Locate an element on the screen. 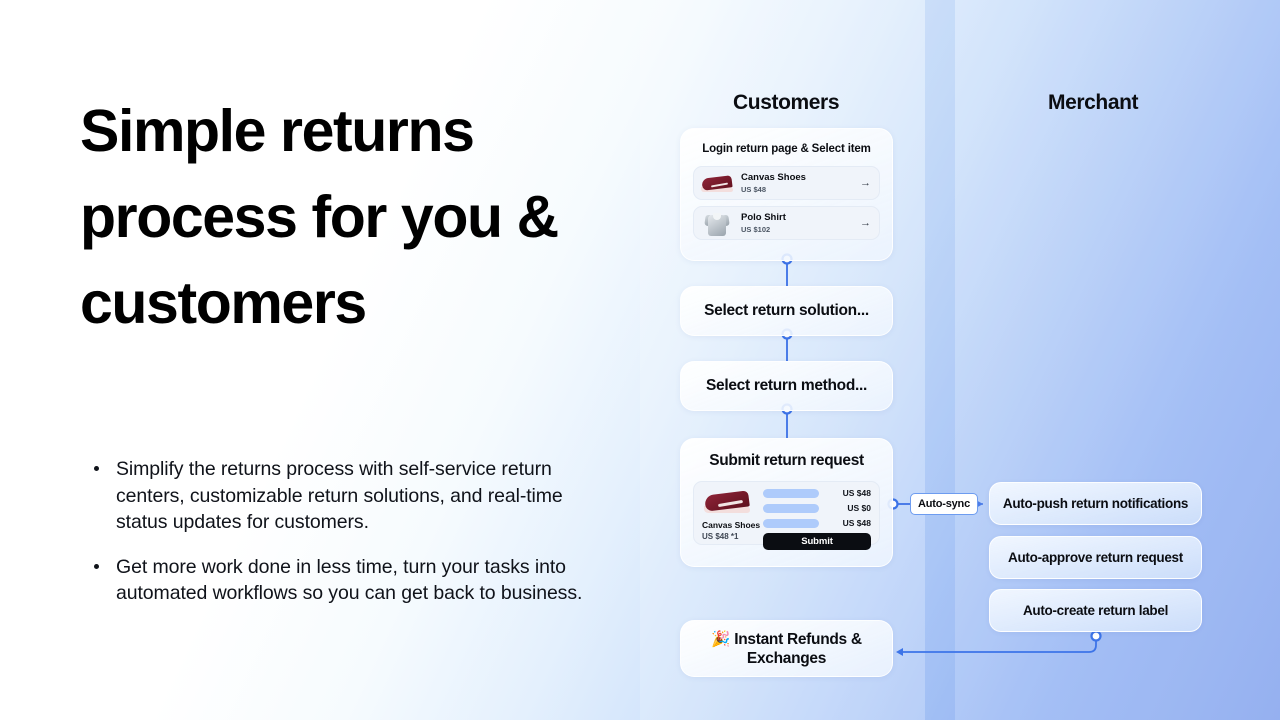  party-popper-icon: 🎉 is located at coordinates (721, 639).